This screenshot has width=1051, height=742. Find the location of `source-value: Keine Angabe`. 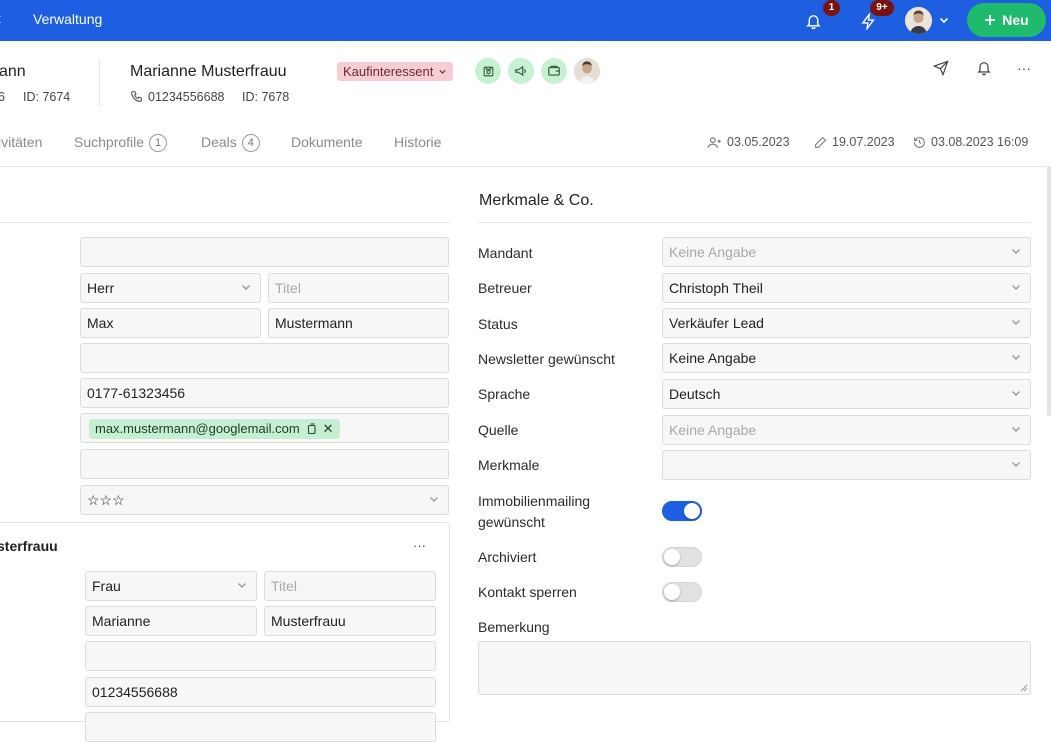

source-value: Keine Angabe is located at coordinates (713, 430).